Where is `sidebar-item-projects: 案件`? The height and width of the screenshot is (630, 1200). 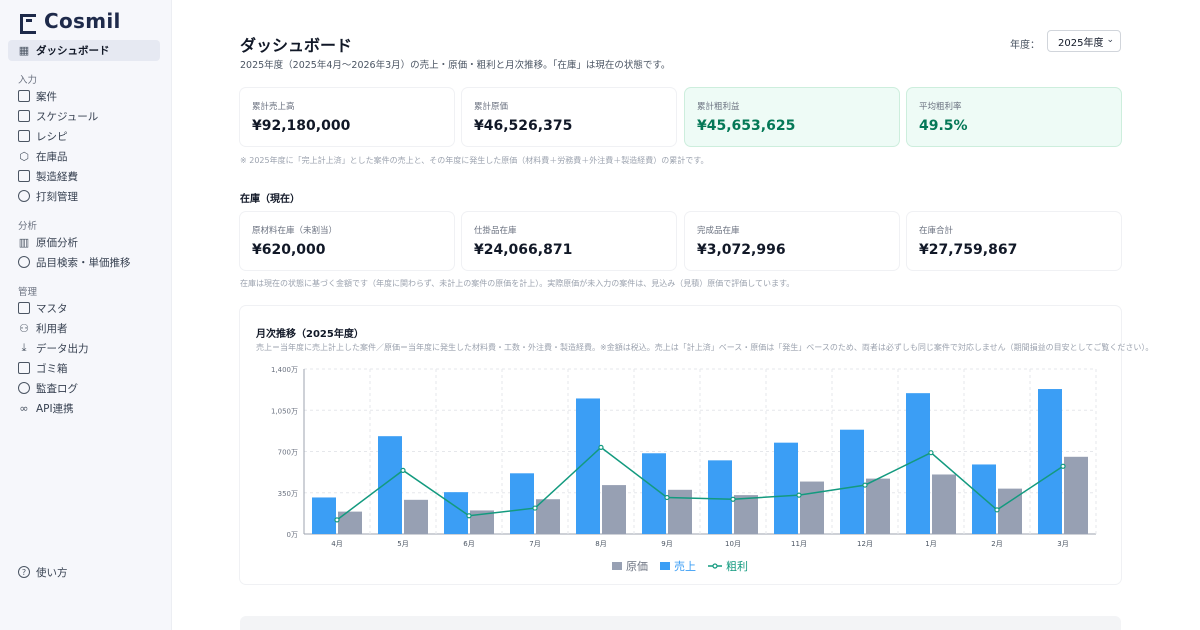 sidebar-item-projects: 案件 is located at coordinates (37, 96).